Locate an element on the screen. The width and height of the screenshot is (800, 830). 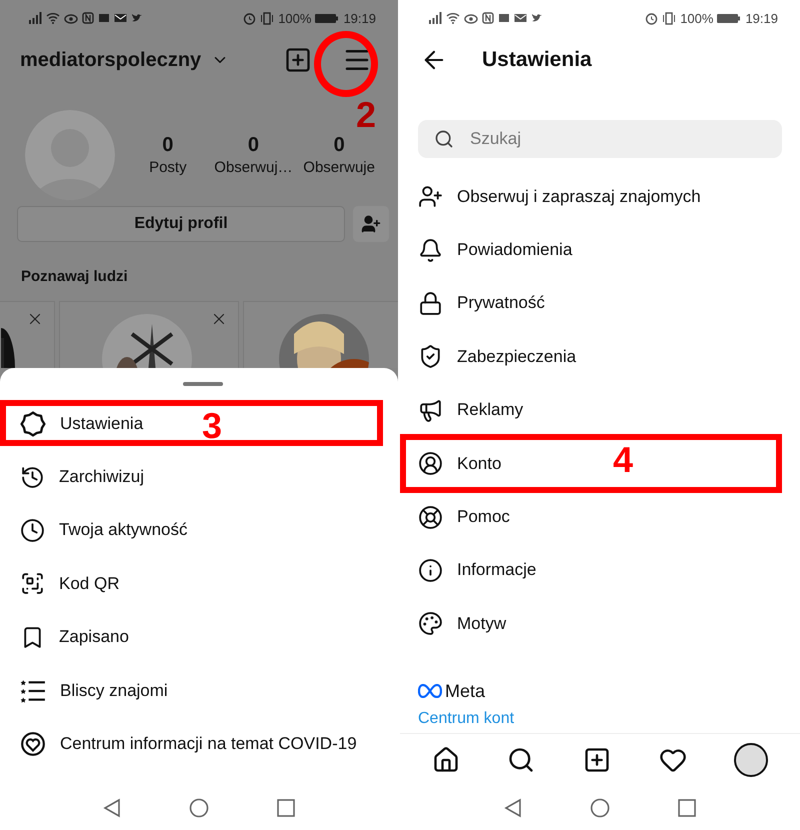
bell-icon is located at coordinates (430, 250).